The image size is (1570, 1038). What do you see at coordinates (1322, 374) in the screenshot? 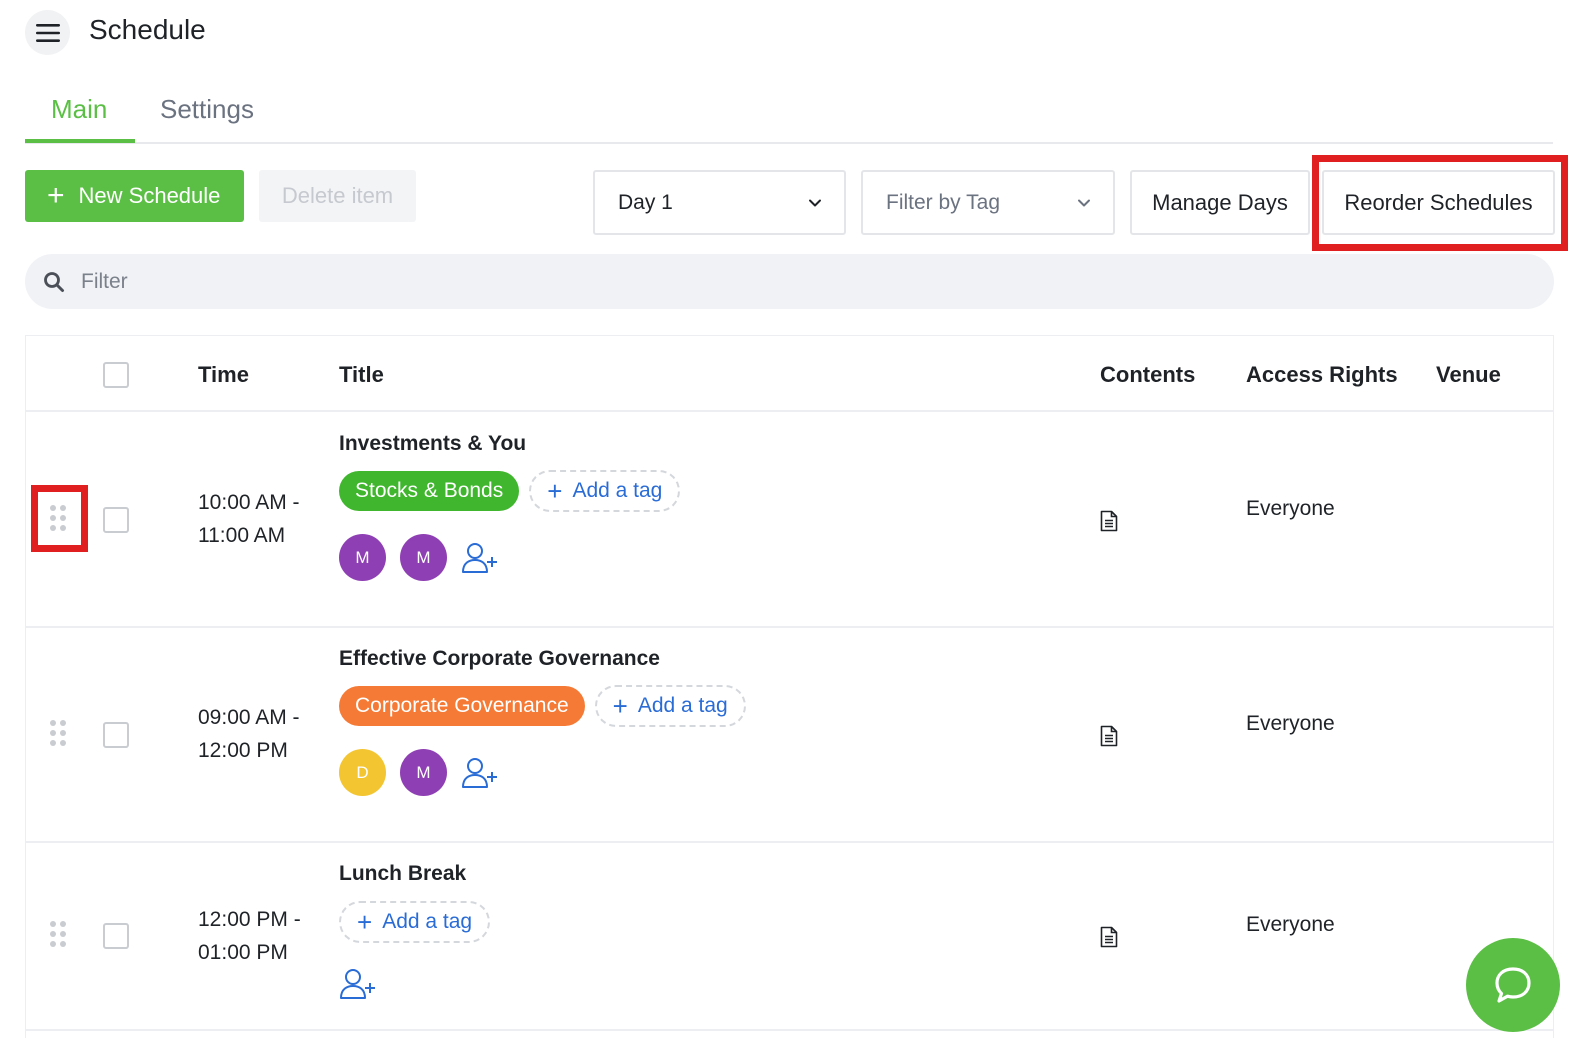
I see `column-header-access-rights: Access Rights` at bounding box center [1322, 374].